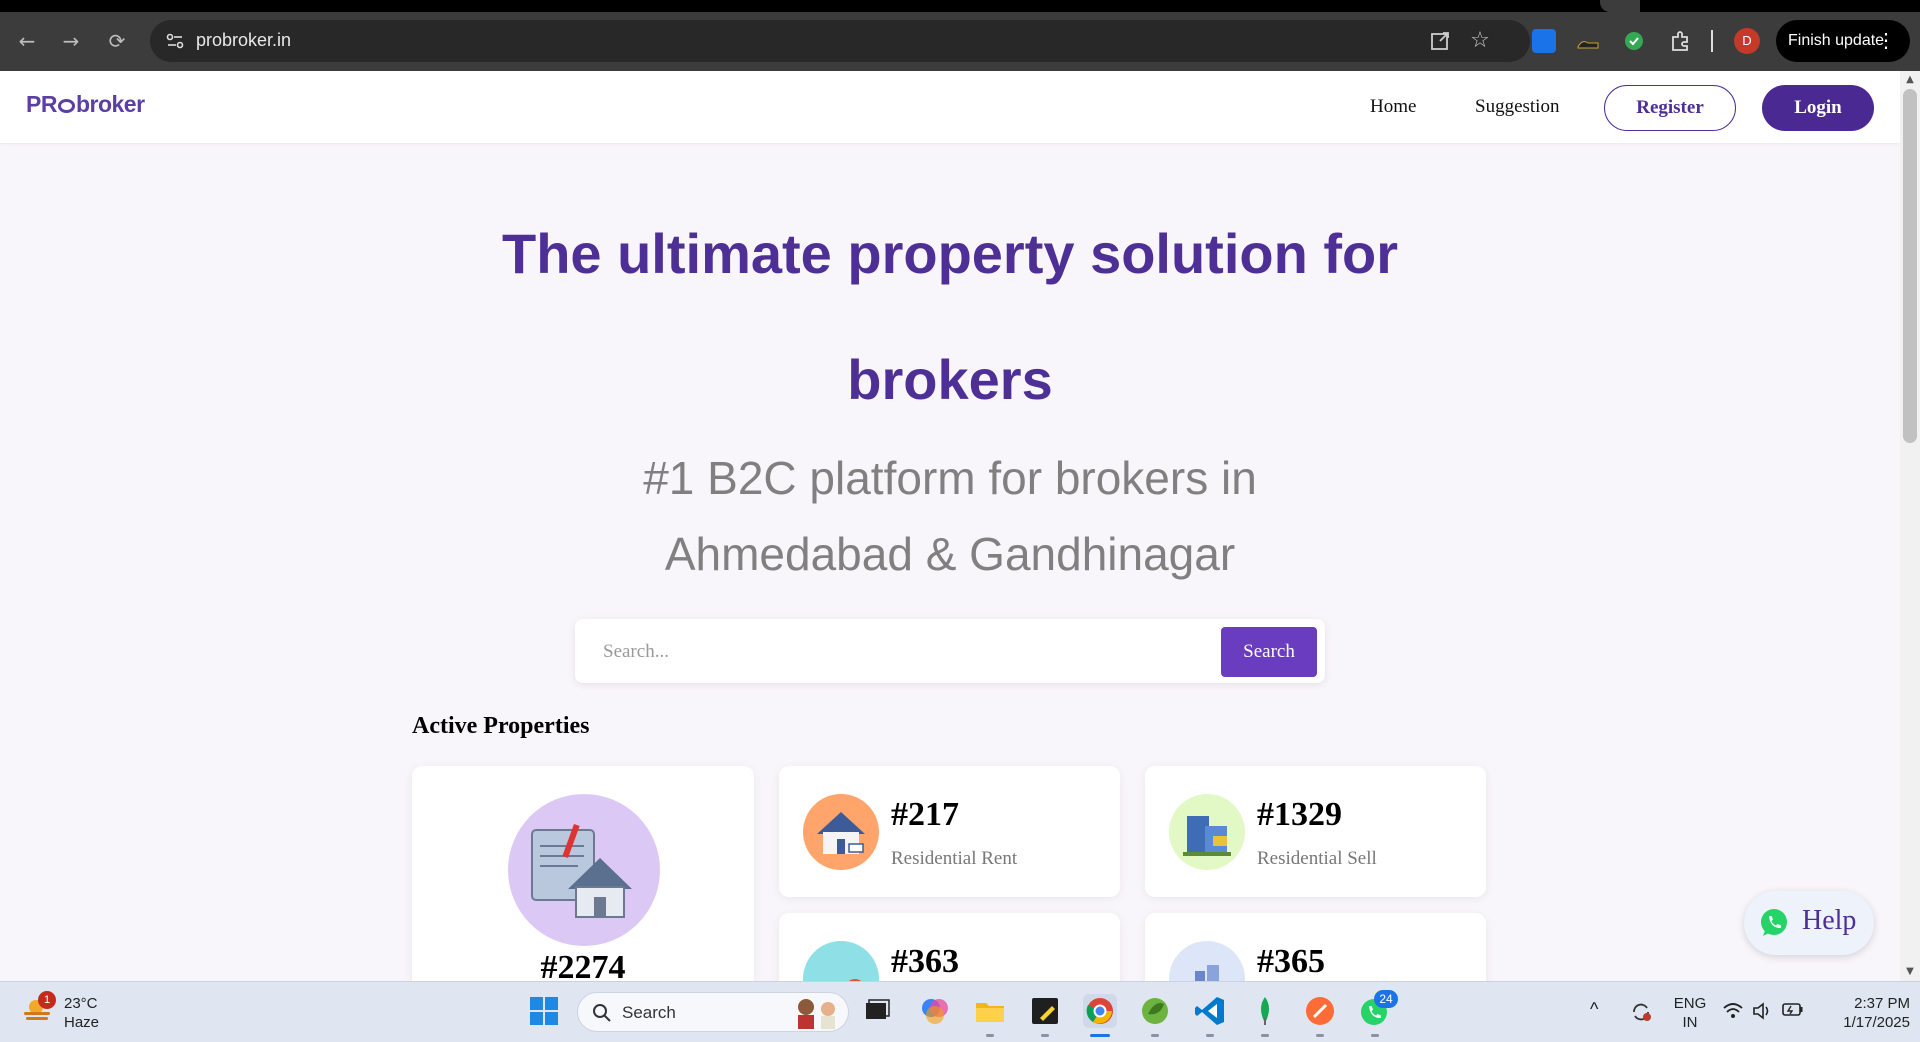 This screenshot has width=1920, height=1042. I want to click on hero-title-line2: brokers, so click(950, 379).